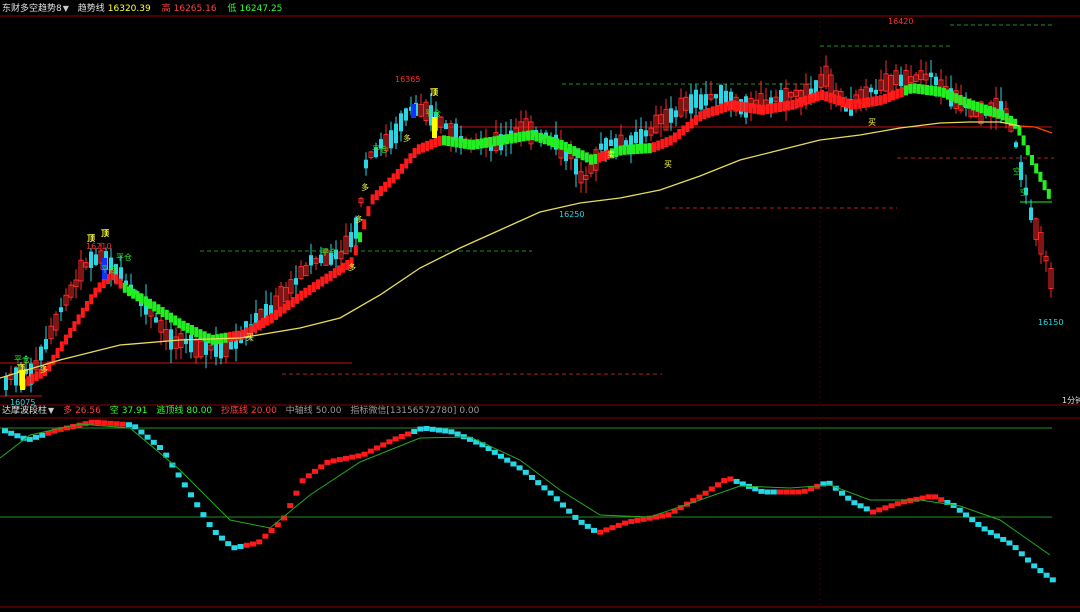 Image resolution: width=1080 pixels, height=612 pixels. Describe the element at coordinates (359, 219) in the screenshot. I see `signal-long: 多` at that location.